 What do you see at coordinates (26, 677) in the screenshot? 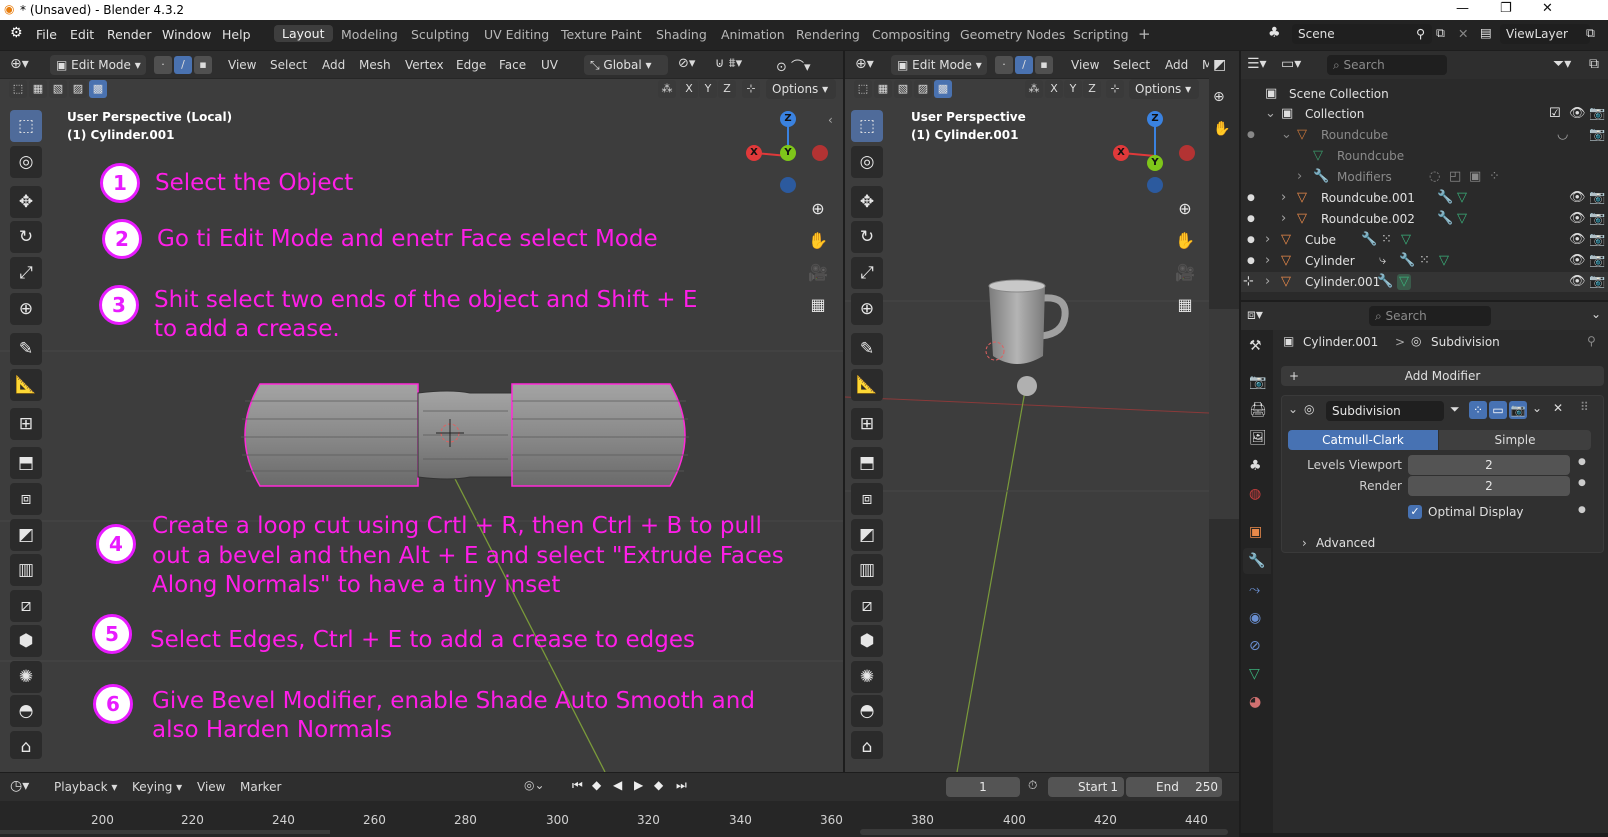
I see `spin-tool-icon: ✺` at bounding box center [26, 677].